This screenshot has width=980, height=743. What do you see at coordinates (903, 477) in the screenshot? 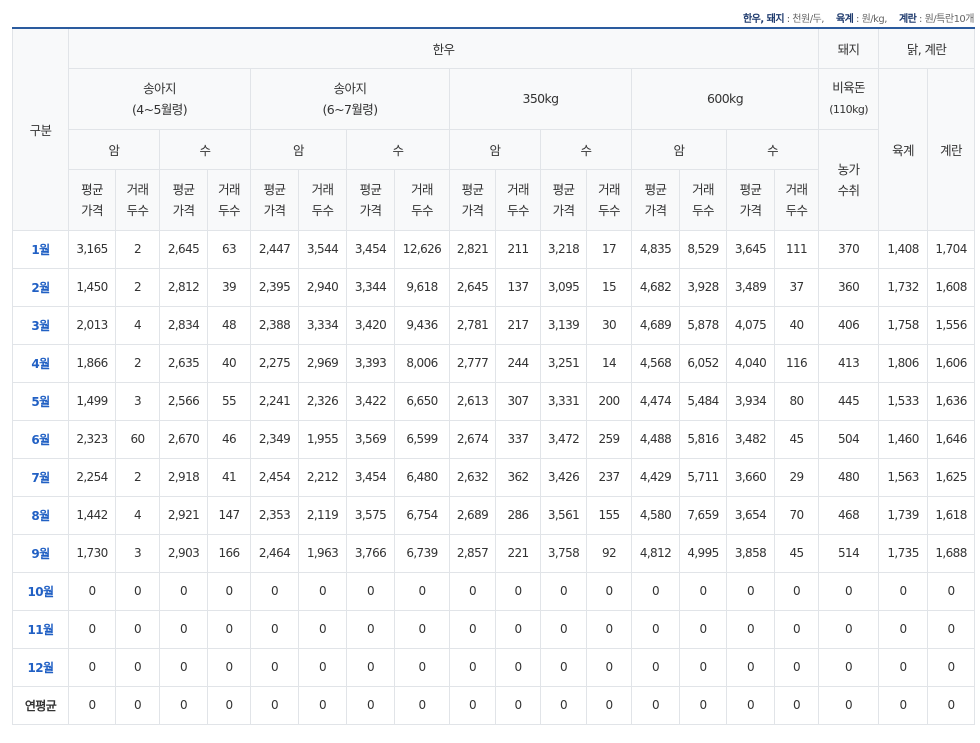
I see `table-cell: 1,563` at bounding box center [903, 477].